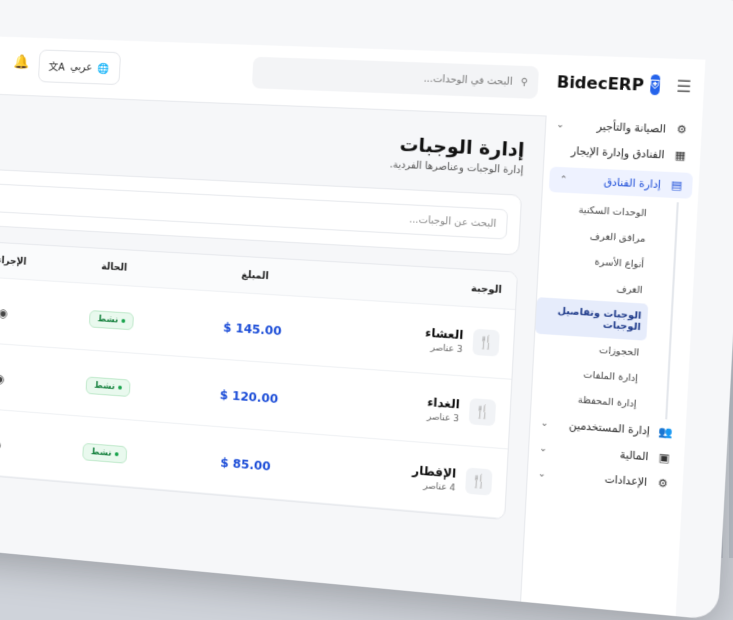 The width and height of the screenshot is (733, 620). Describe the element at coordinates (626, 480) in the screenshot. I see `sidebar-item-label: الإعدادات` at that location.